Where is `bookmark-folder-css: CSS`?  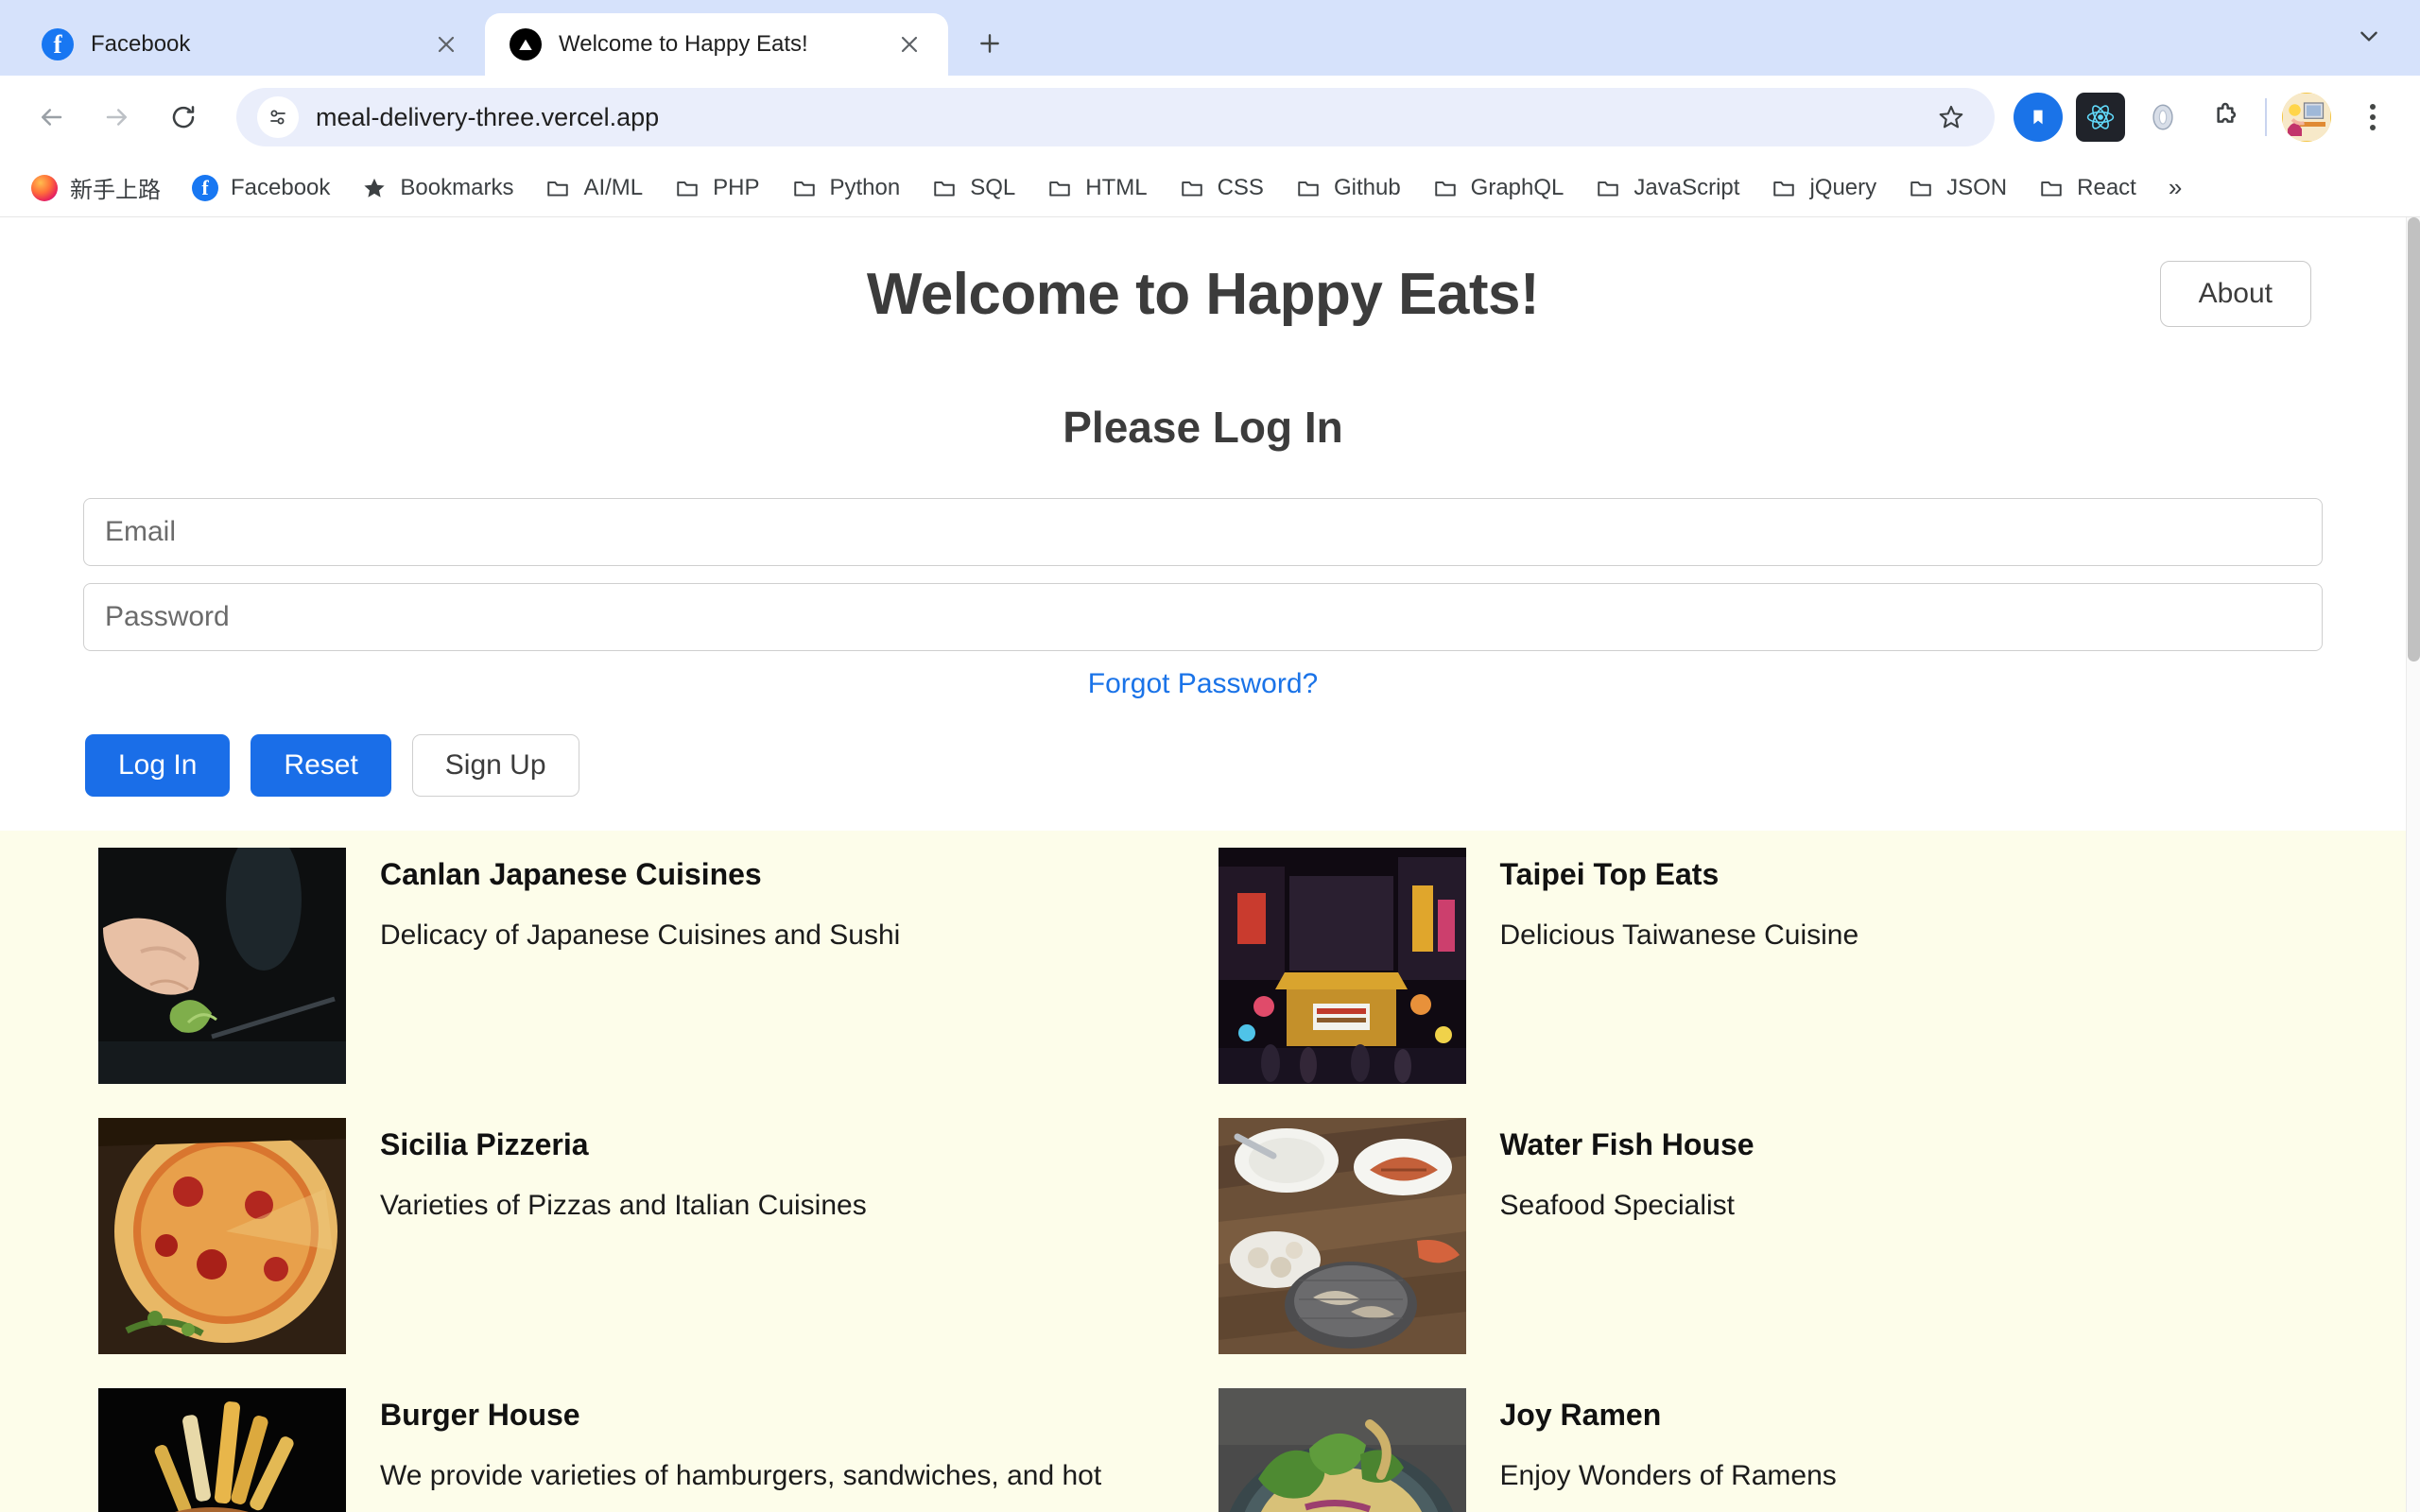
bookmark-folder-css: CSS is located at coordinates (1221, 188).